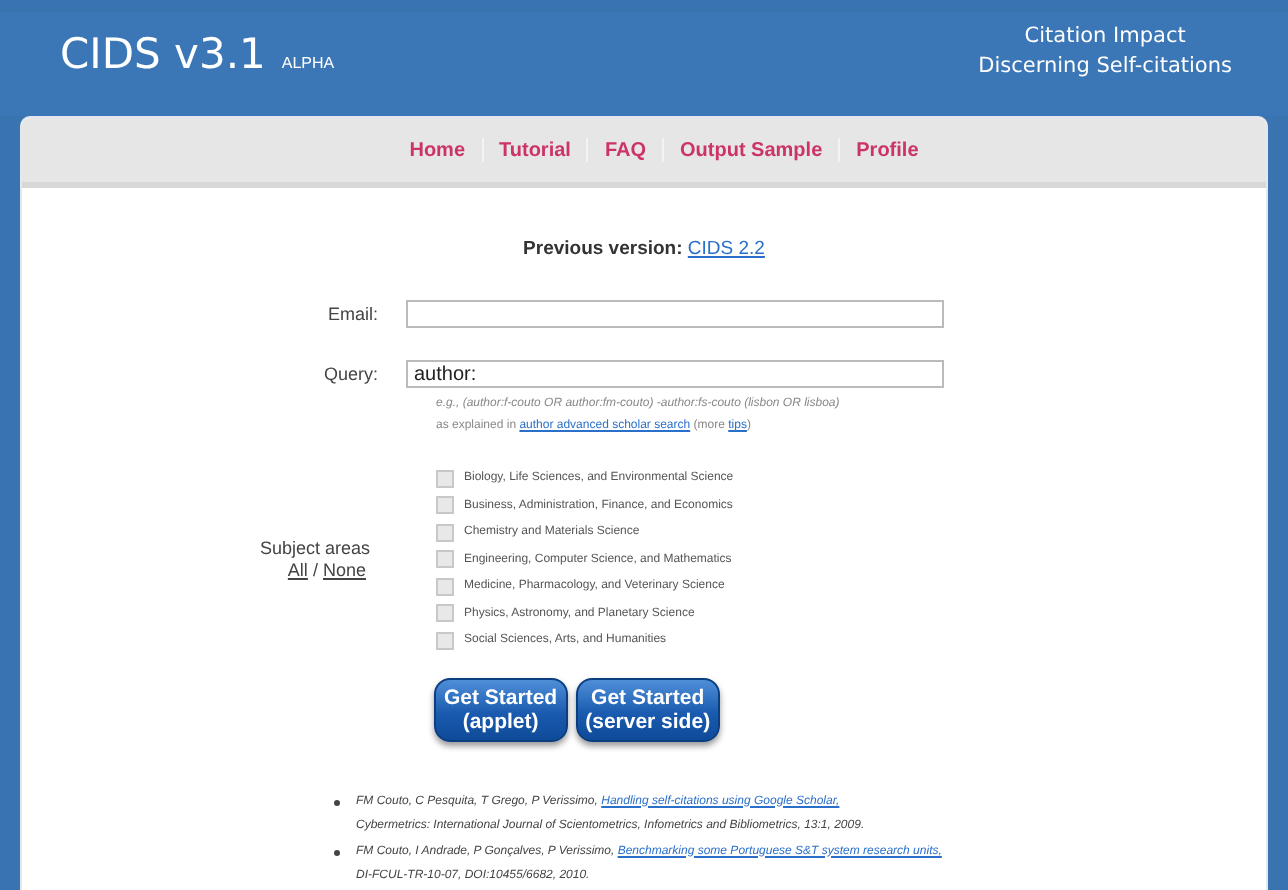  Describe the element at coordinates (648, 709) in the screenshot. I see `get-started-button: Get Started (server side)` at that location.